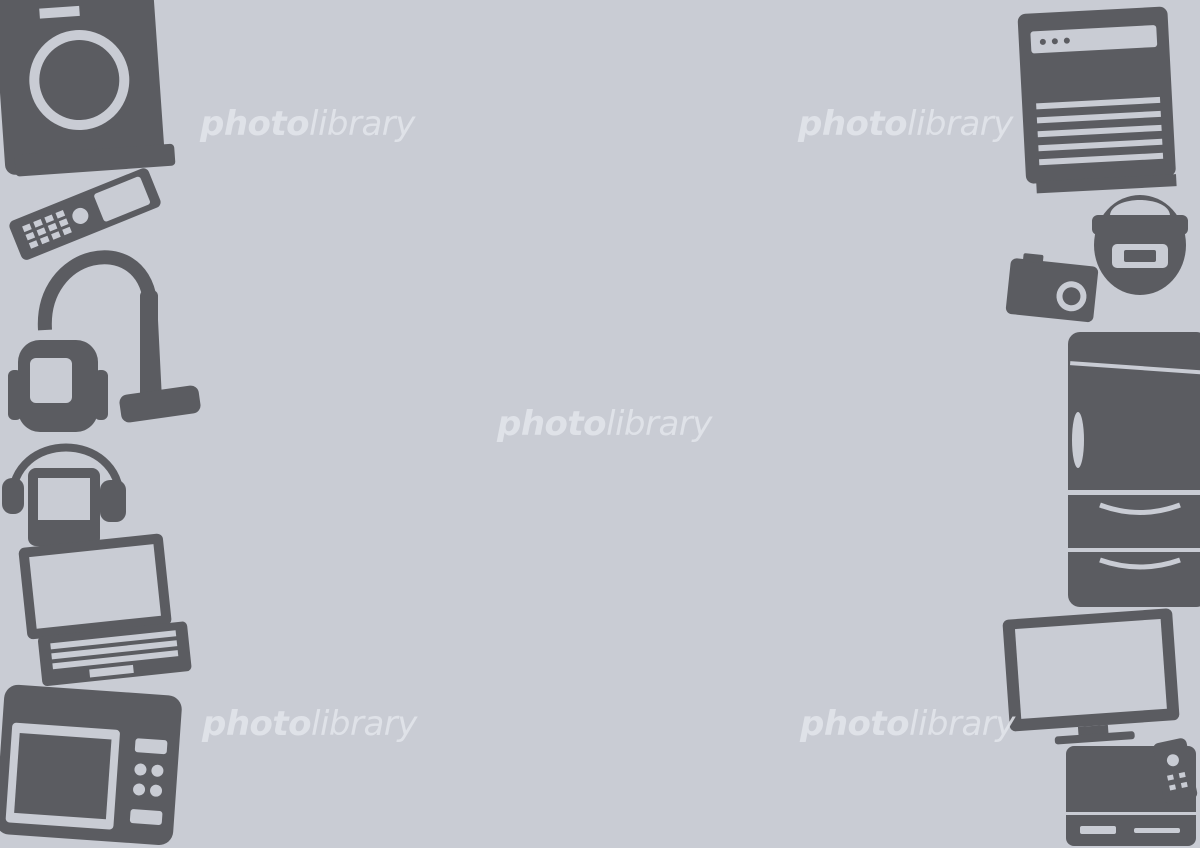  What do you see at coordinates (1097, 100) in the screenshot?
I see `air-purifier-icon` at bounding box center [1097, 100].